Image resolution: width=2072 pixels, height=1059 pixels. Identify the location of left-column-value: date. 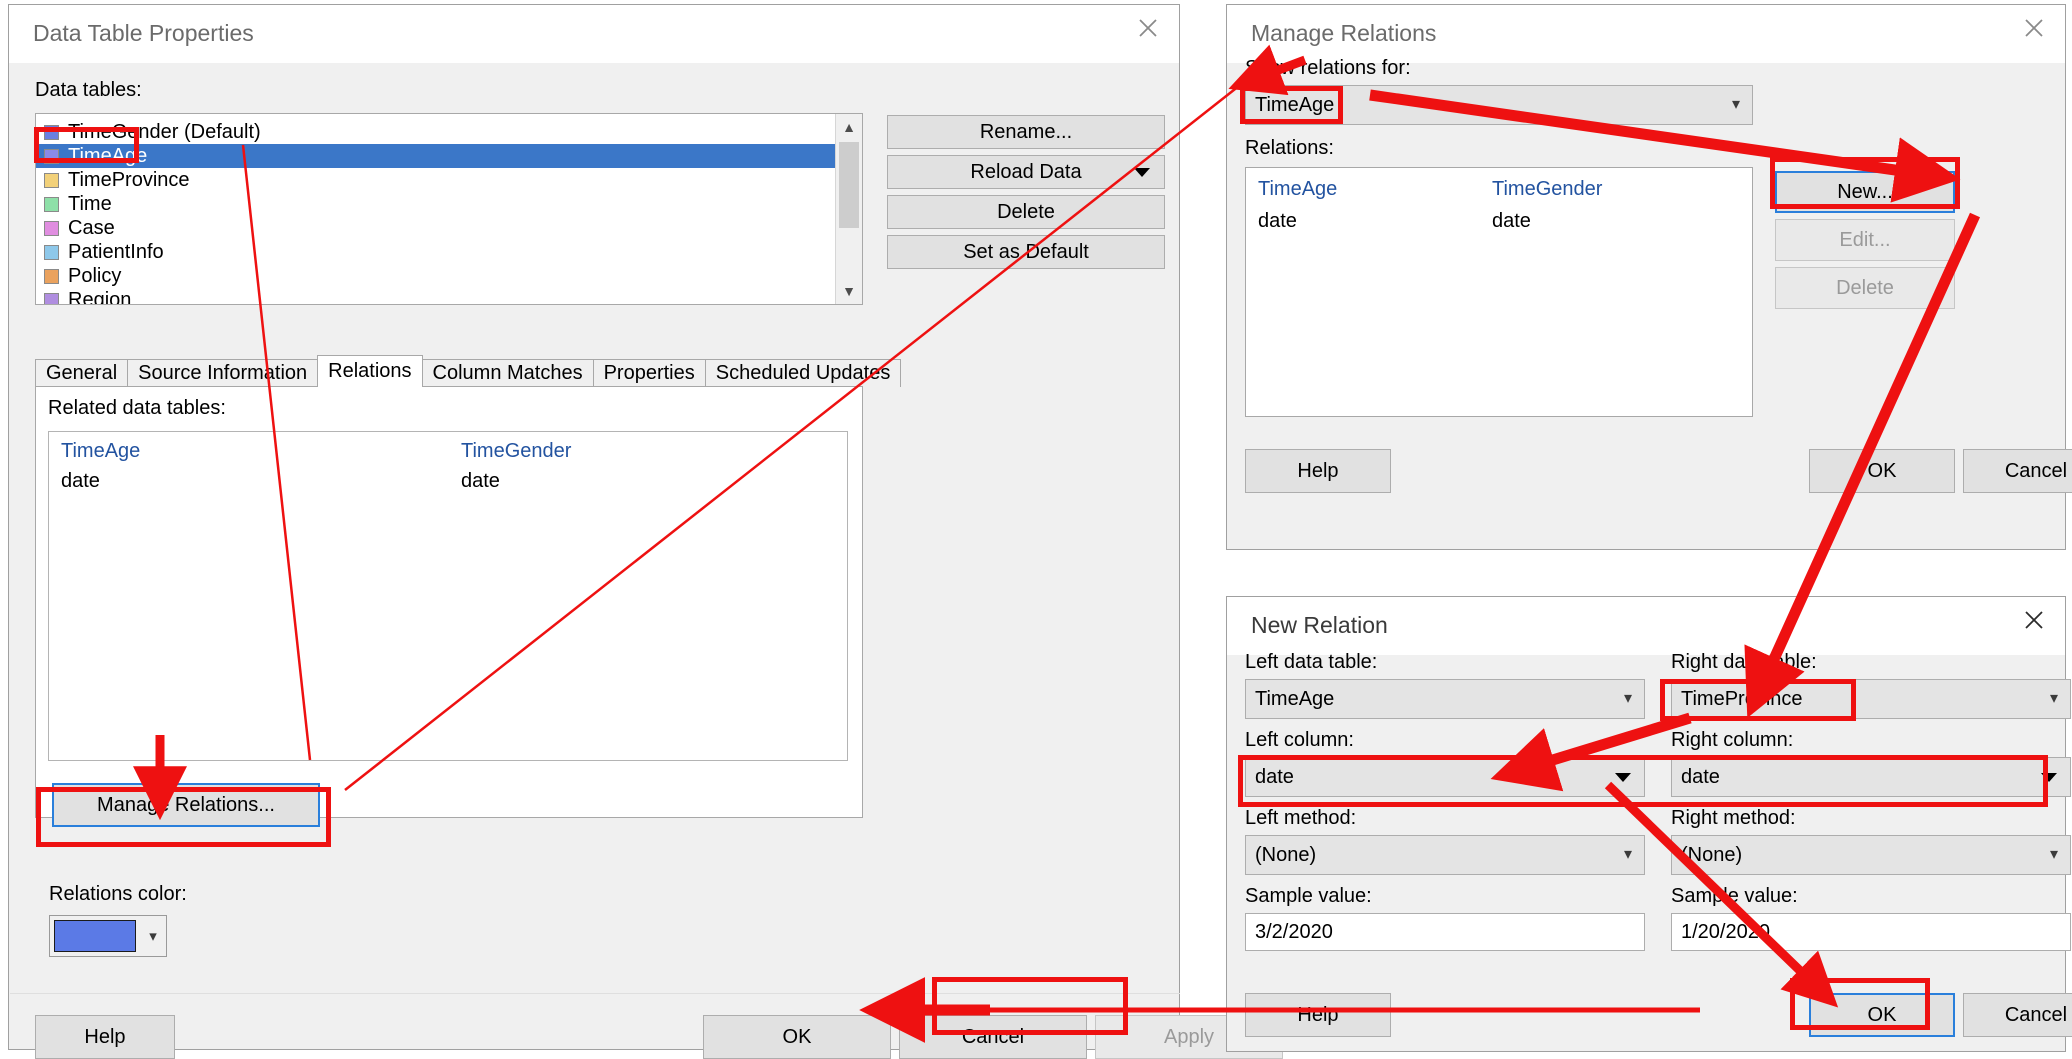
(1274, 776).